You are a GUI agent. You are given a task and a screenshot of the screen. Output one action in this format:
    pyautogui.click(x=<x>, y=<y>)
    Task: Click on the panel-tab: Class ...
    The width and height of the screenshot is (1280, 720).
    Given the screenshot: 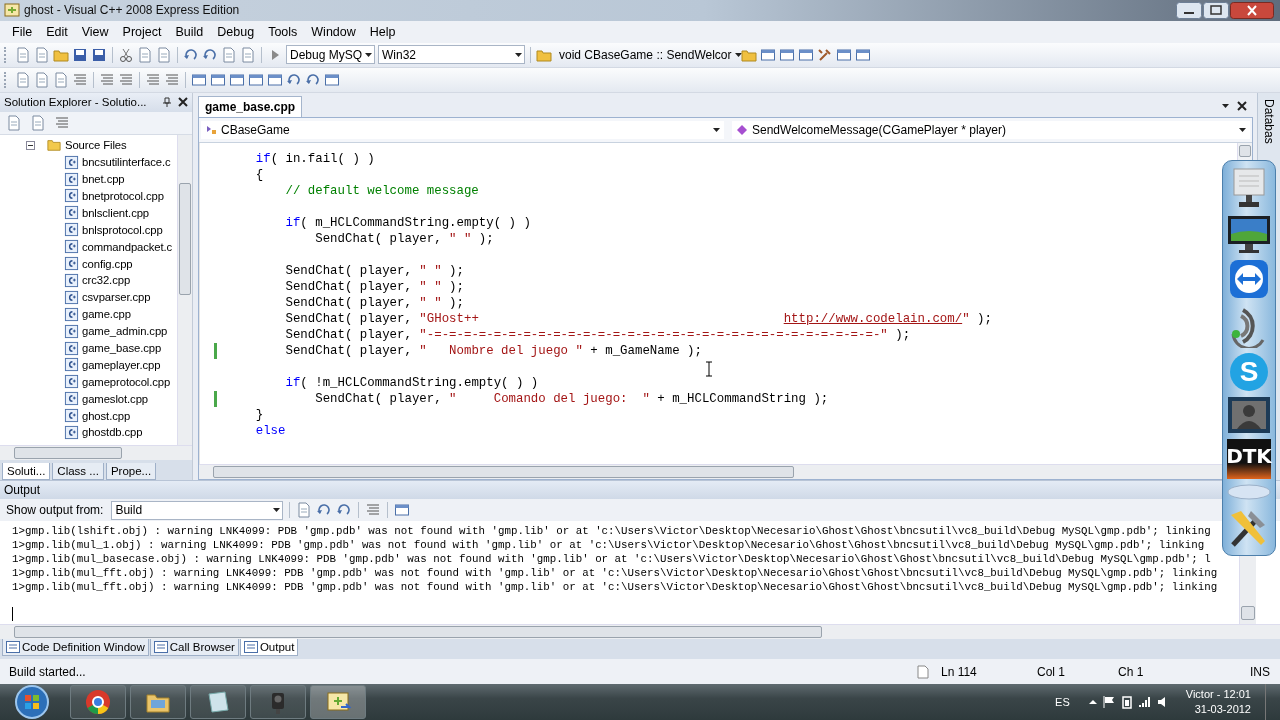 What is the action you would take?
    pyautogui.click(x=78, y=472)
    